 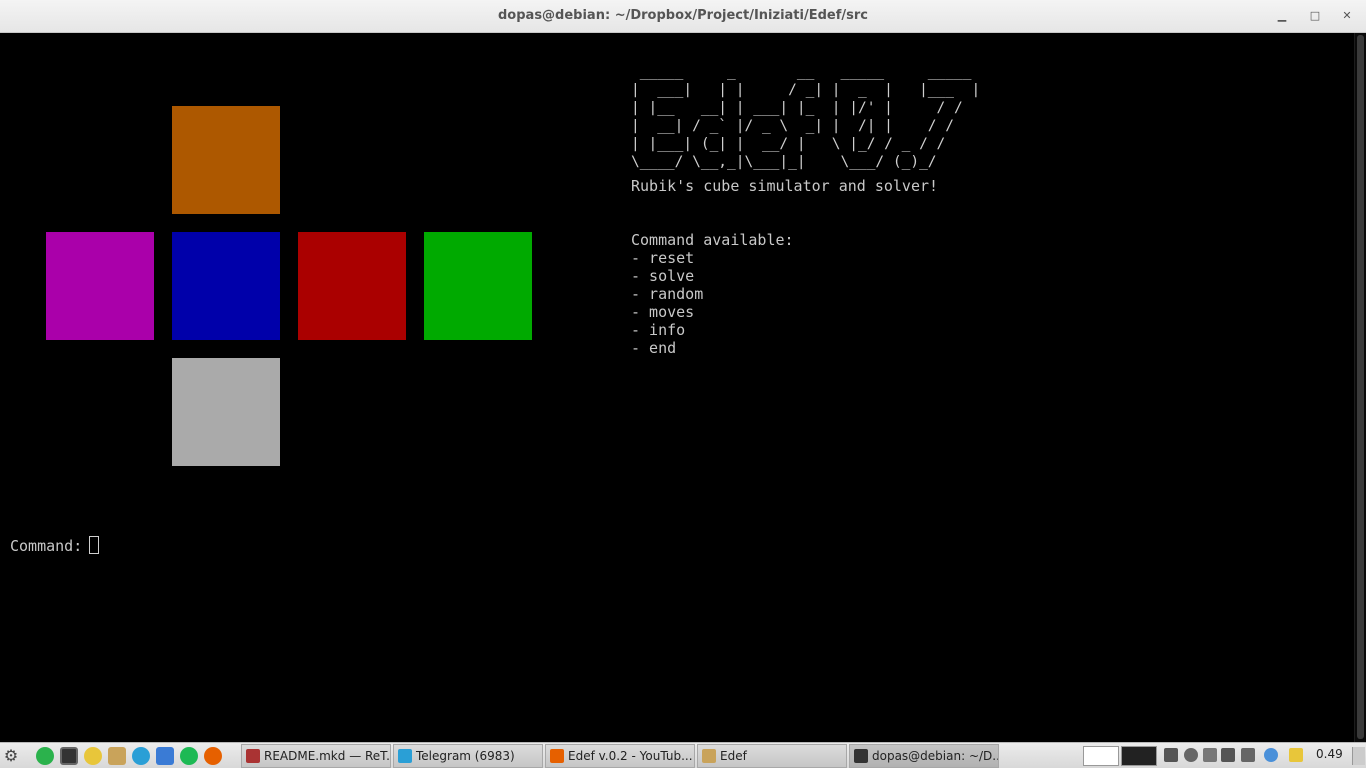 What do you see at coordinates (69, 756) in the screenshot?
I see `show-desktop-icon` at bounding box center [69, 756].